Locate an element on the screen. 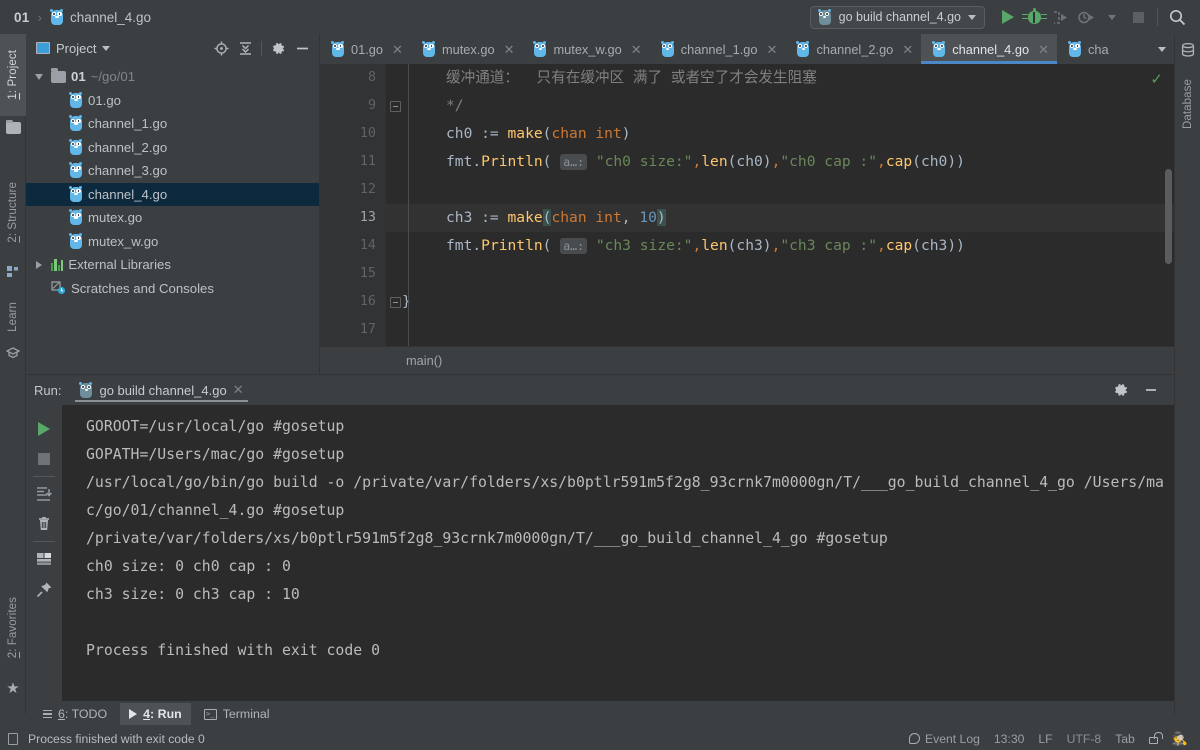 This screenshot has width=1200, height=750. tree-node-file: 01.go is located at coordinates (172, 101).